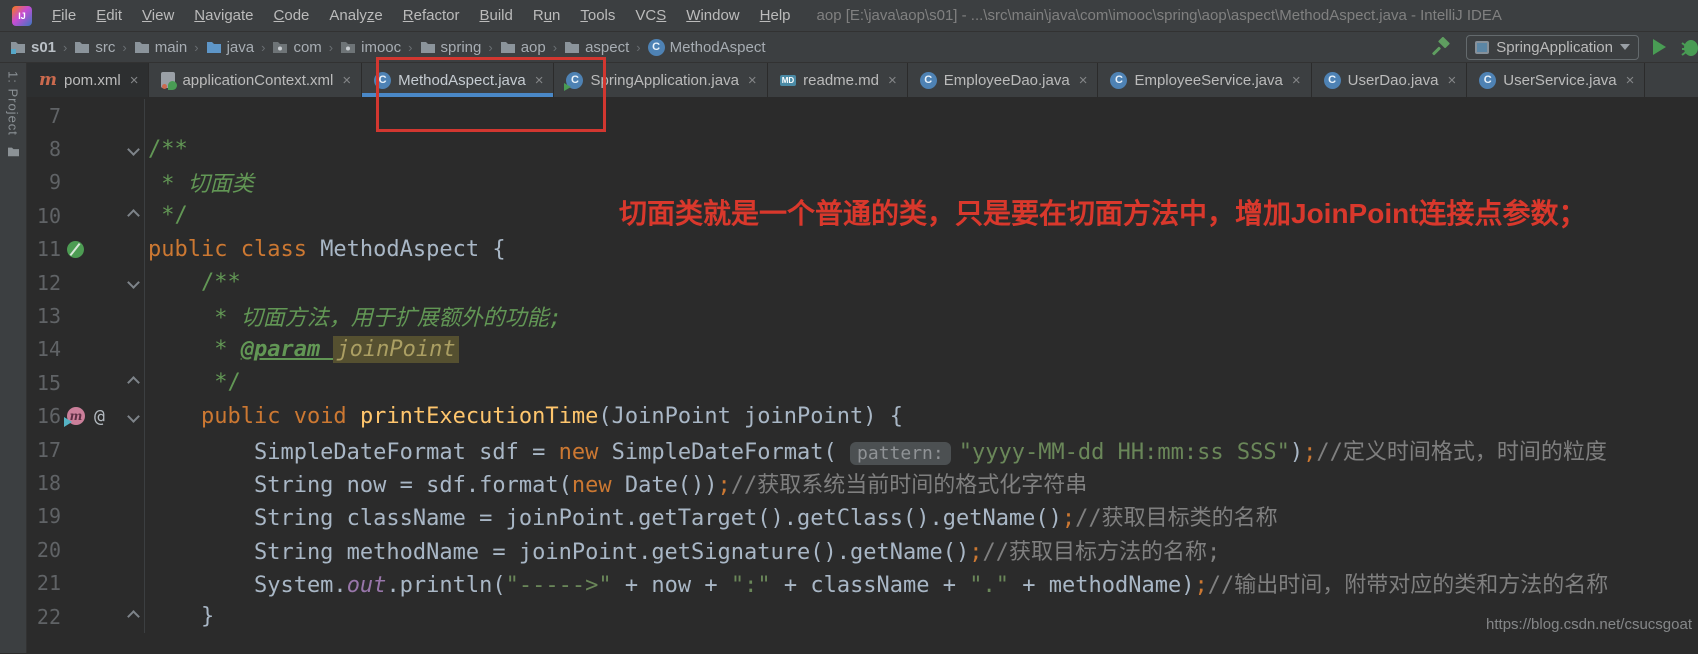  What do you see at coordinates (598, 485) in the screenshot?
I see `code-segment: new` at bounding box center [598, 485].